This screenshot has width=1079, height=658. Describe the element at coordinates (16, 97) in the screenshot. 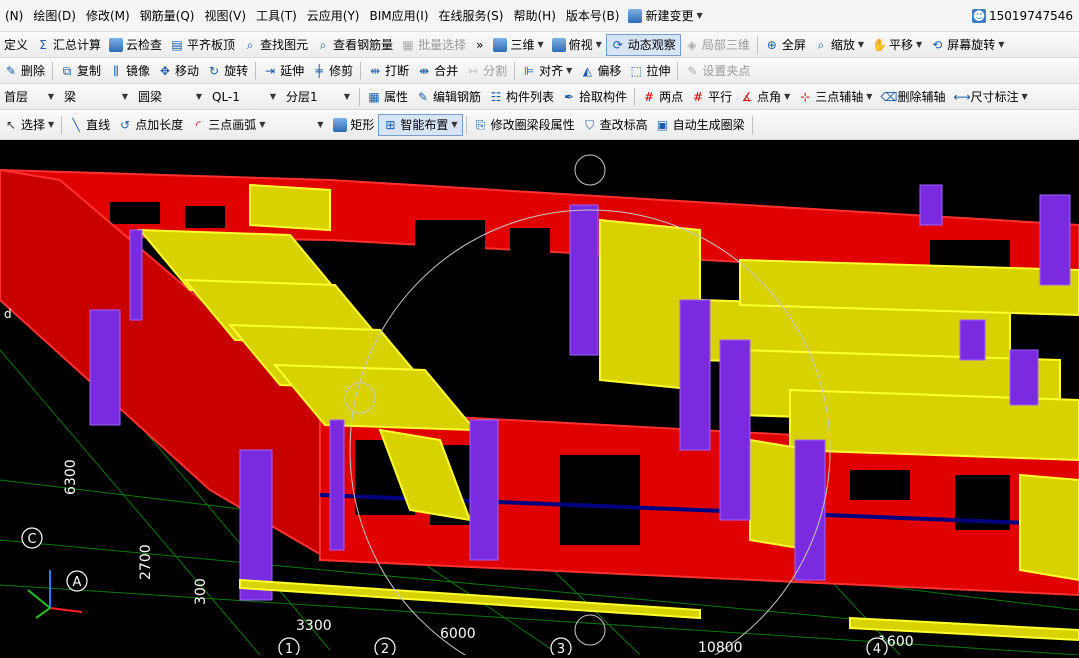

I see `floor-value: 首层` at that location.